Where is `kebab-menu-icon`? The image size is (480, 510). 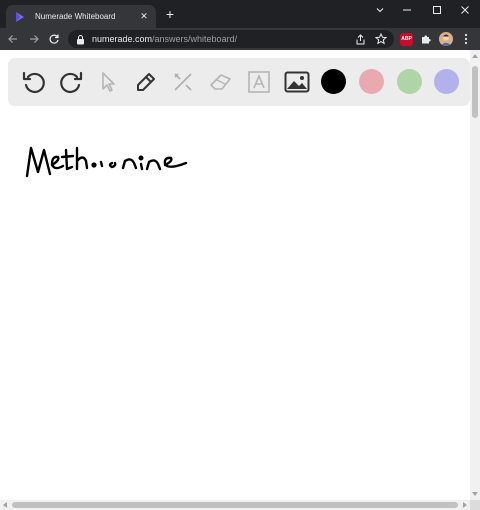 kebab-menu-icon is located at coordinates (466, 39).